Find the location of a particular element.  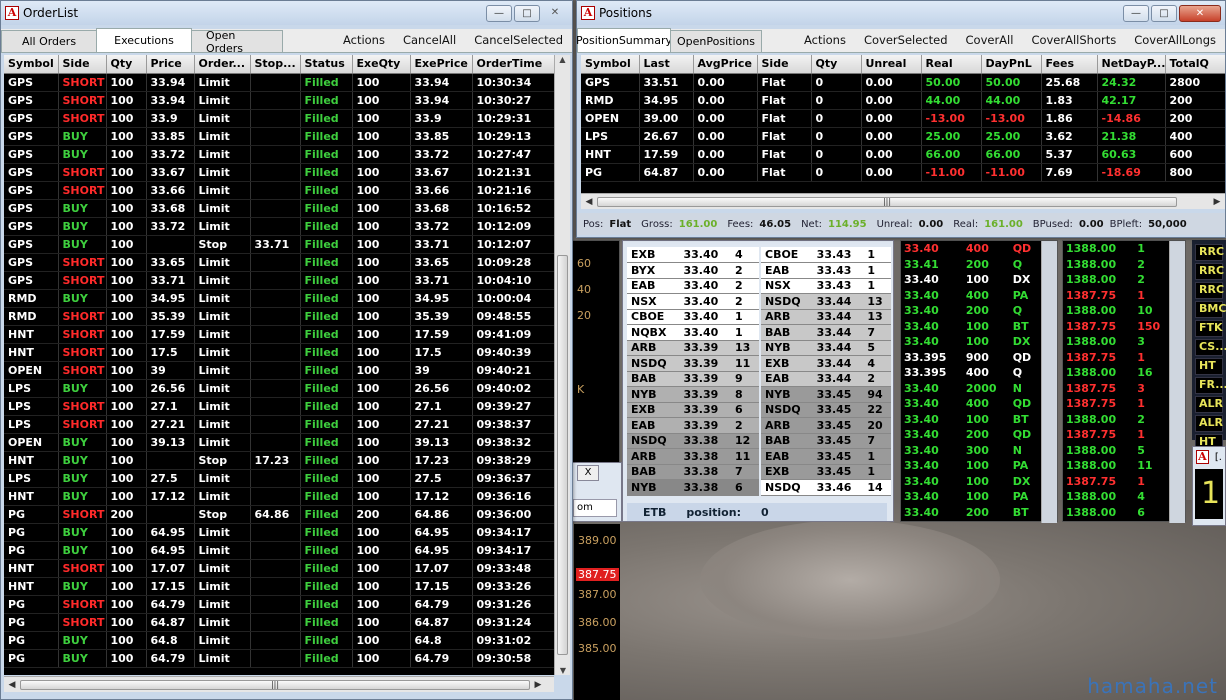

book-row: BYX 33.40 2 is located at coordinates (693, 270).